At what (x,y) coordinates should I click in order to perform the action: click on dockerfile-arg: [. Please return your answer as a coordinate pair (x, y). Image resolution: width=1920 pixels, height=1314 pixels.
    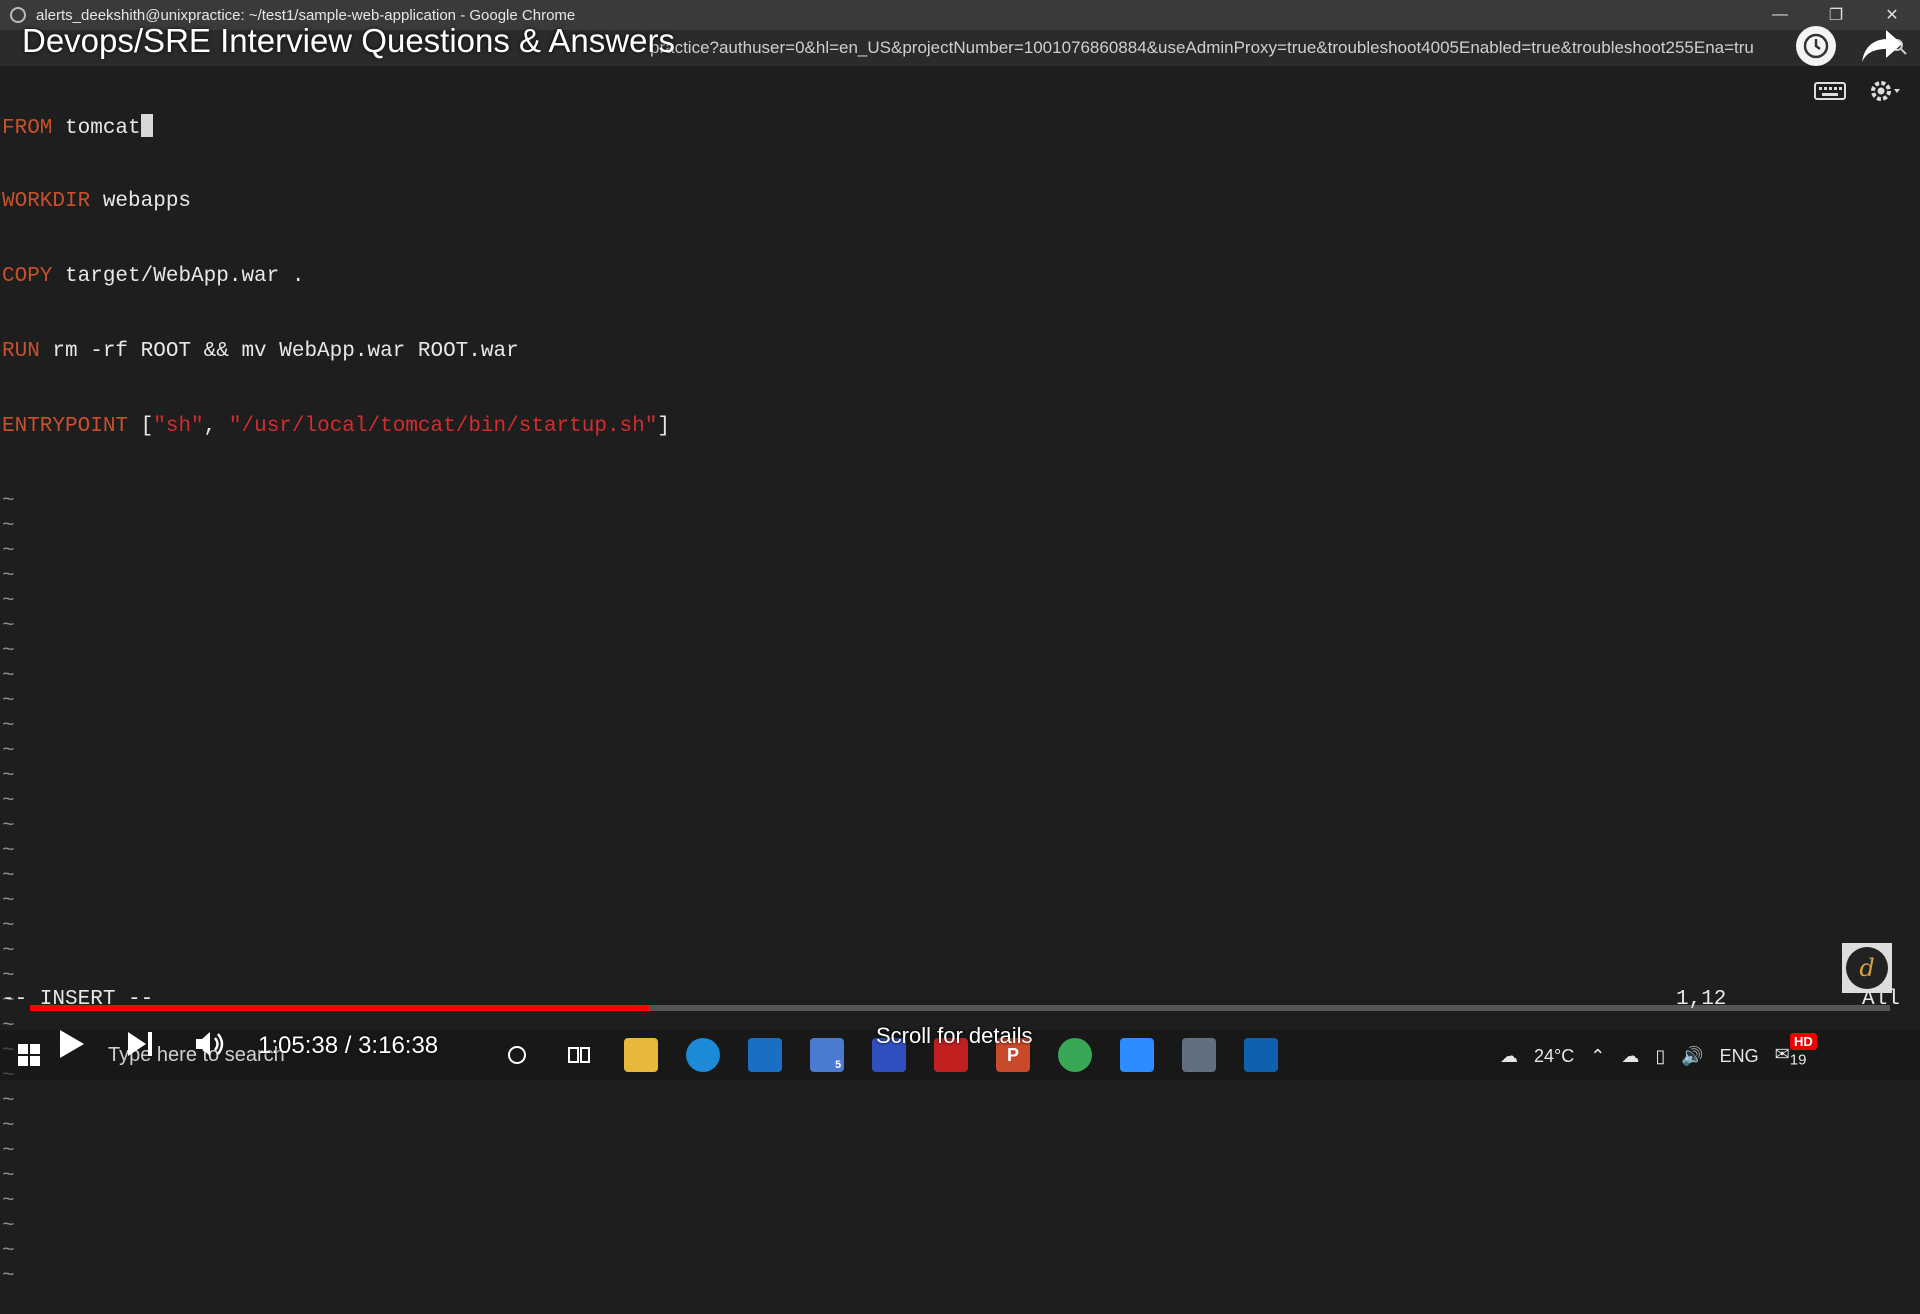
    Looking at the image, I should click on (141, 426).